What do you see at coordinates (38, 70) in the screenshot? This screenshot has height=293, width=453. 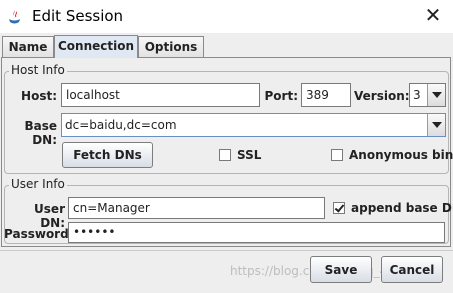 I see `host-info-title: Host Info` at bounding box center [38, 70].